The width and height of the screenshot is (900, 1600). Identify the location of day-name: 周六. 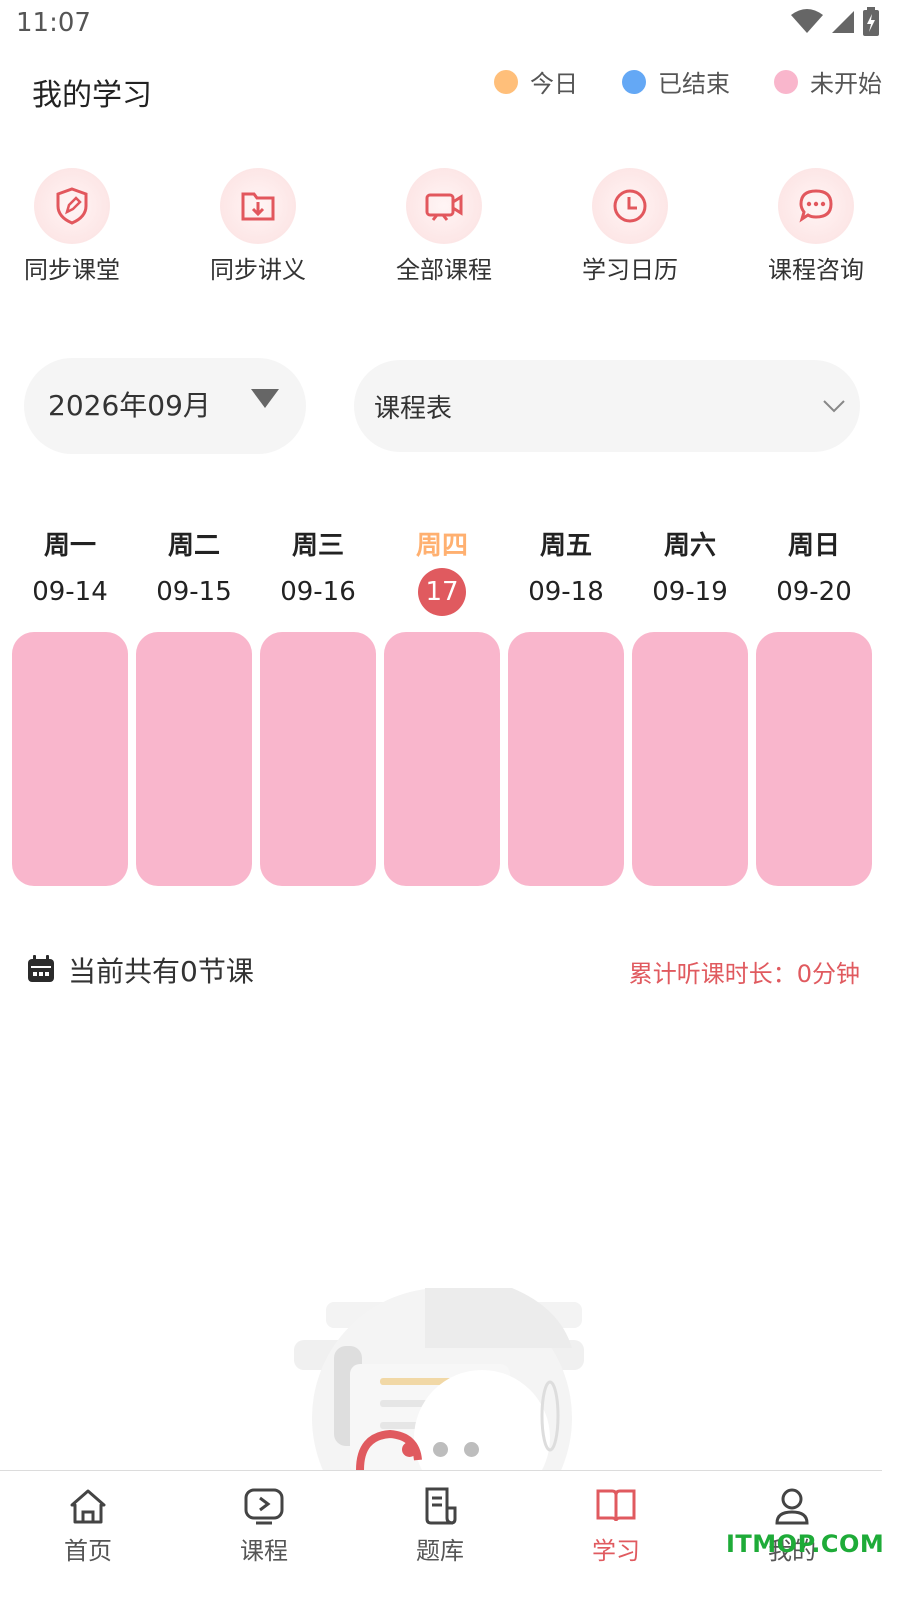
(689, 546).